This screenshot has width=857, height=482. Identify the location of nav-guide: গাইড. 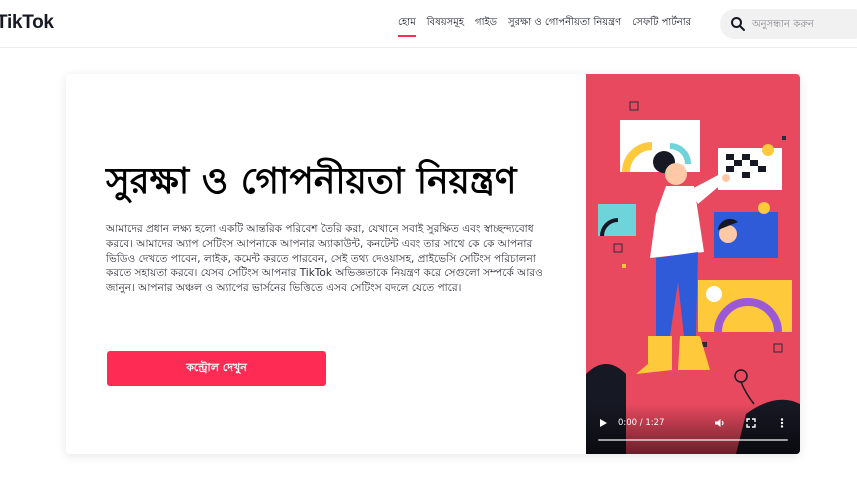
(486, 26).